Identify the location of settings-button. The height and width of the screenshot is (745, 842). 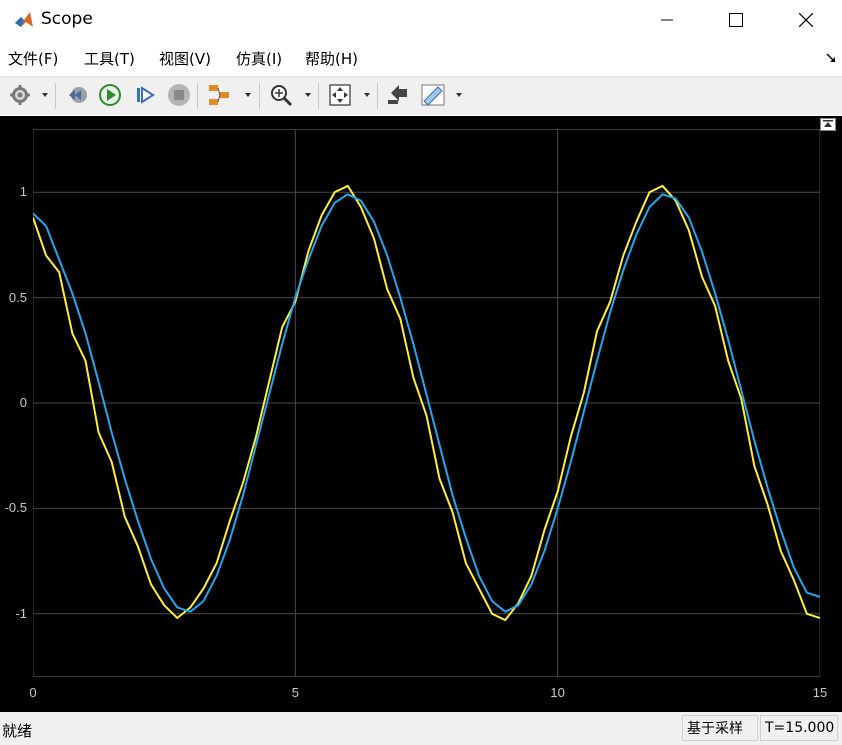
(20, 95).